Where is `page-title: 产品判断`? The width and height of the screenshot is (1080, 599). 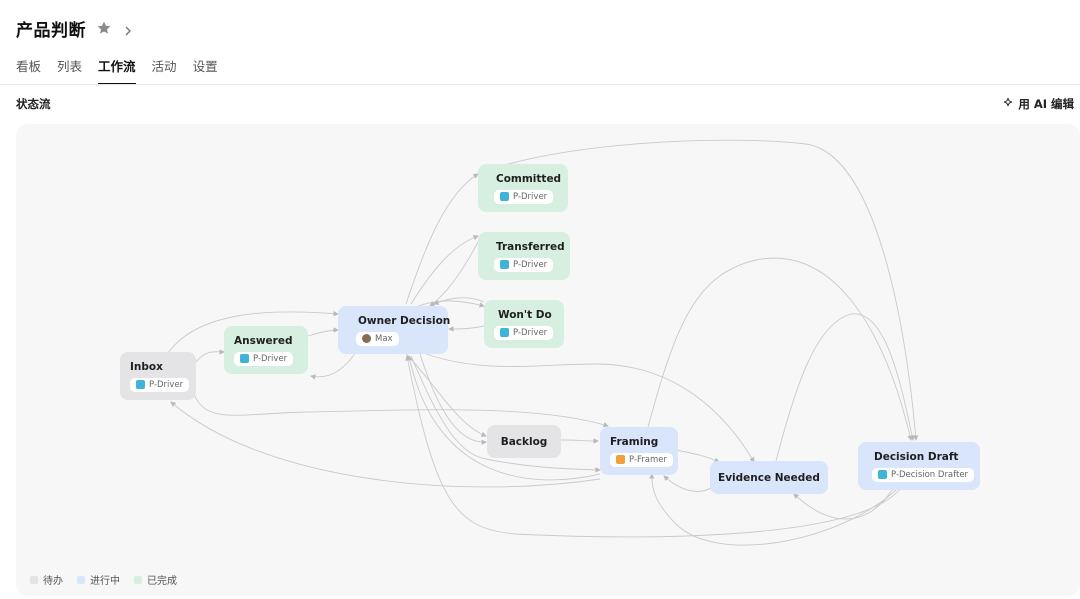
page-title: 产品判断 is located at coordinates (51, 30).